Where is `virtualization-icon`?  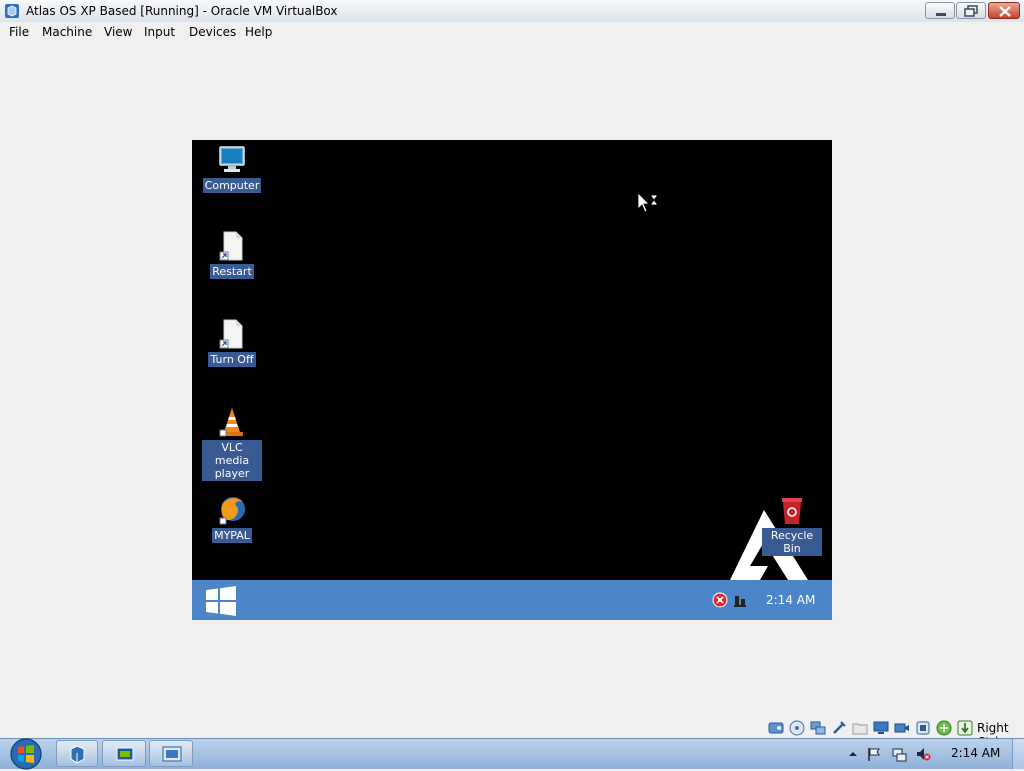 virtualization-icon is located at coordinates (923, 728).